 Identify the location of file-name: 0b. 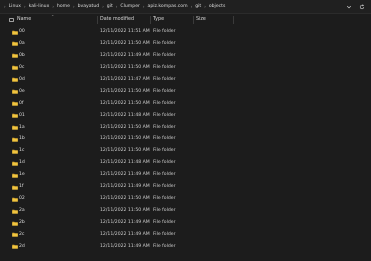
(22, 55).